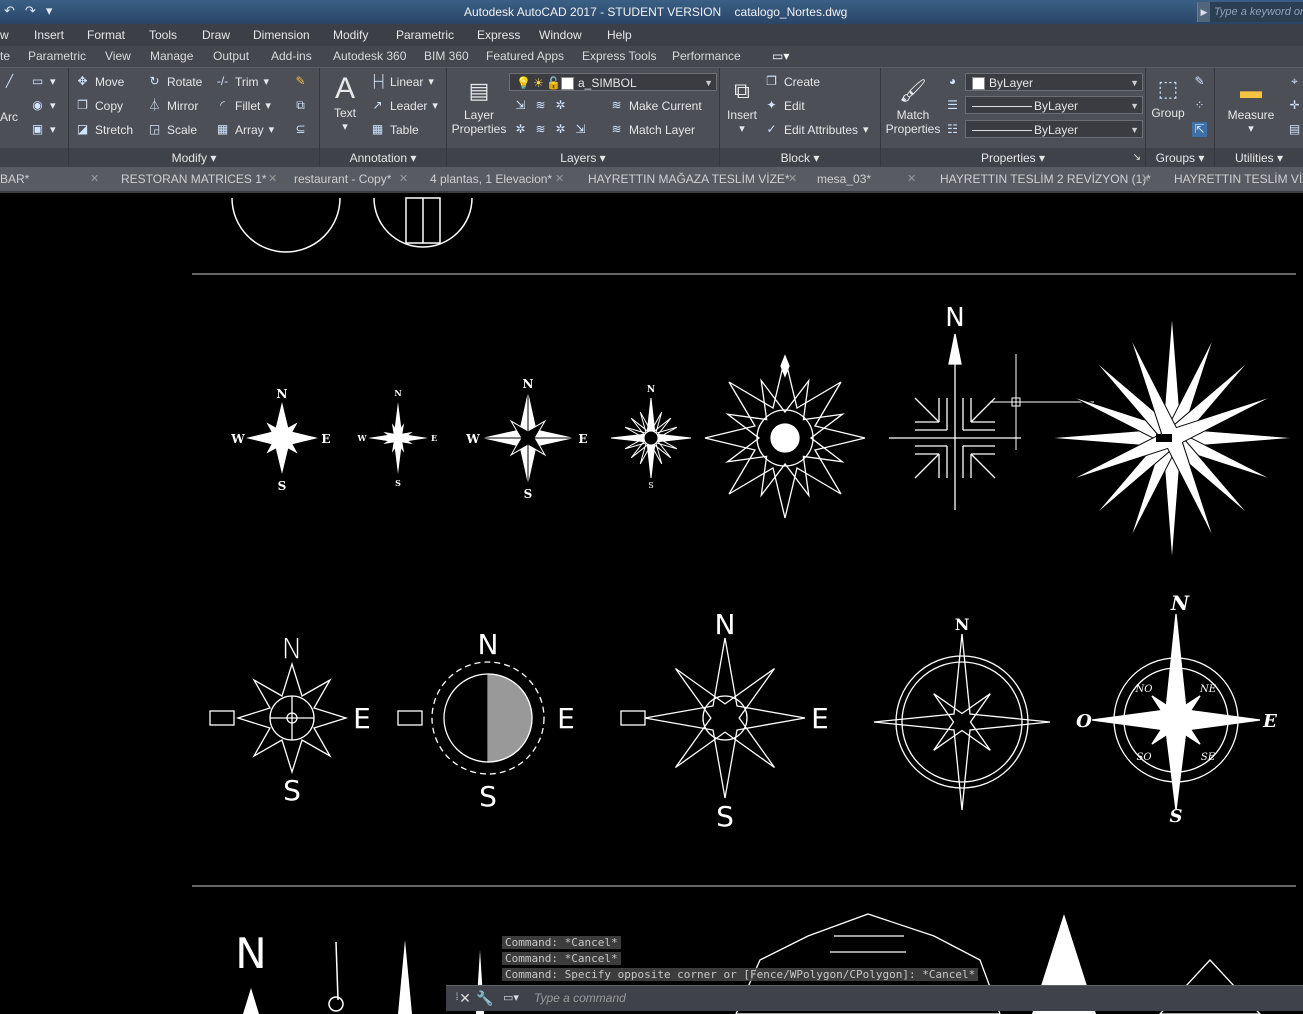 This screenshot has height=1014, width=1303. What do you see at coordinates (49, 179) in the screenshot?
I see `file-tab: BAR* ✕` at bounding box center [49, 179].